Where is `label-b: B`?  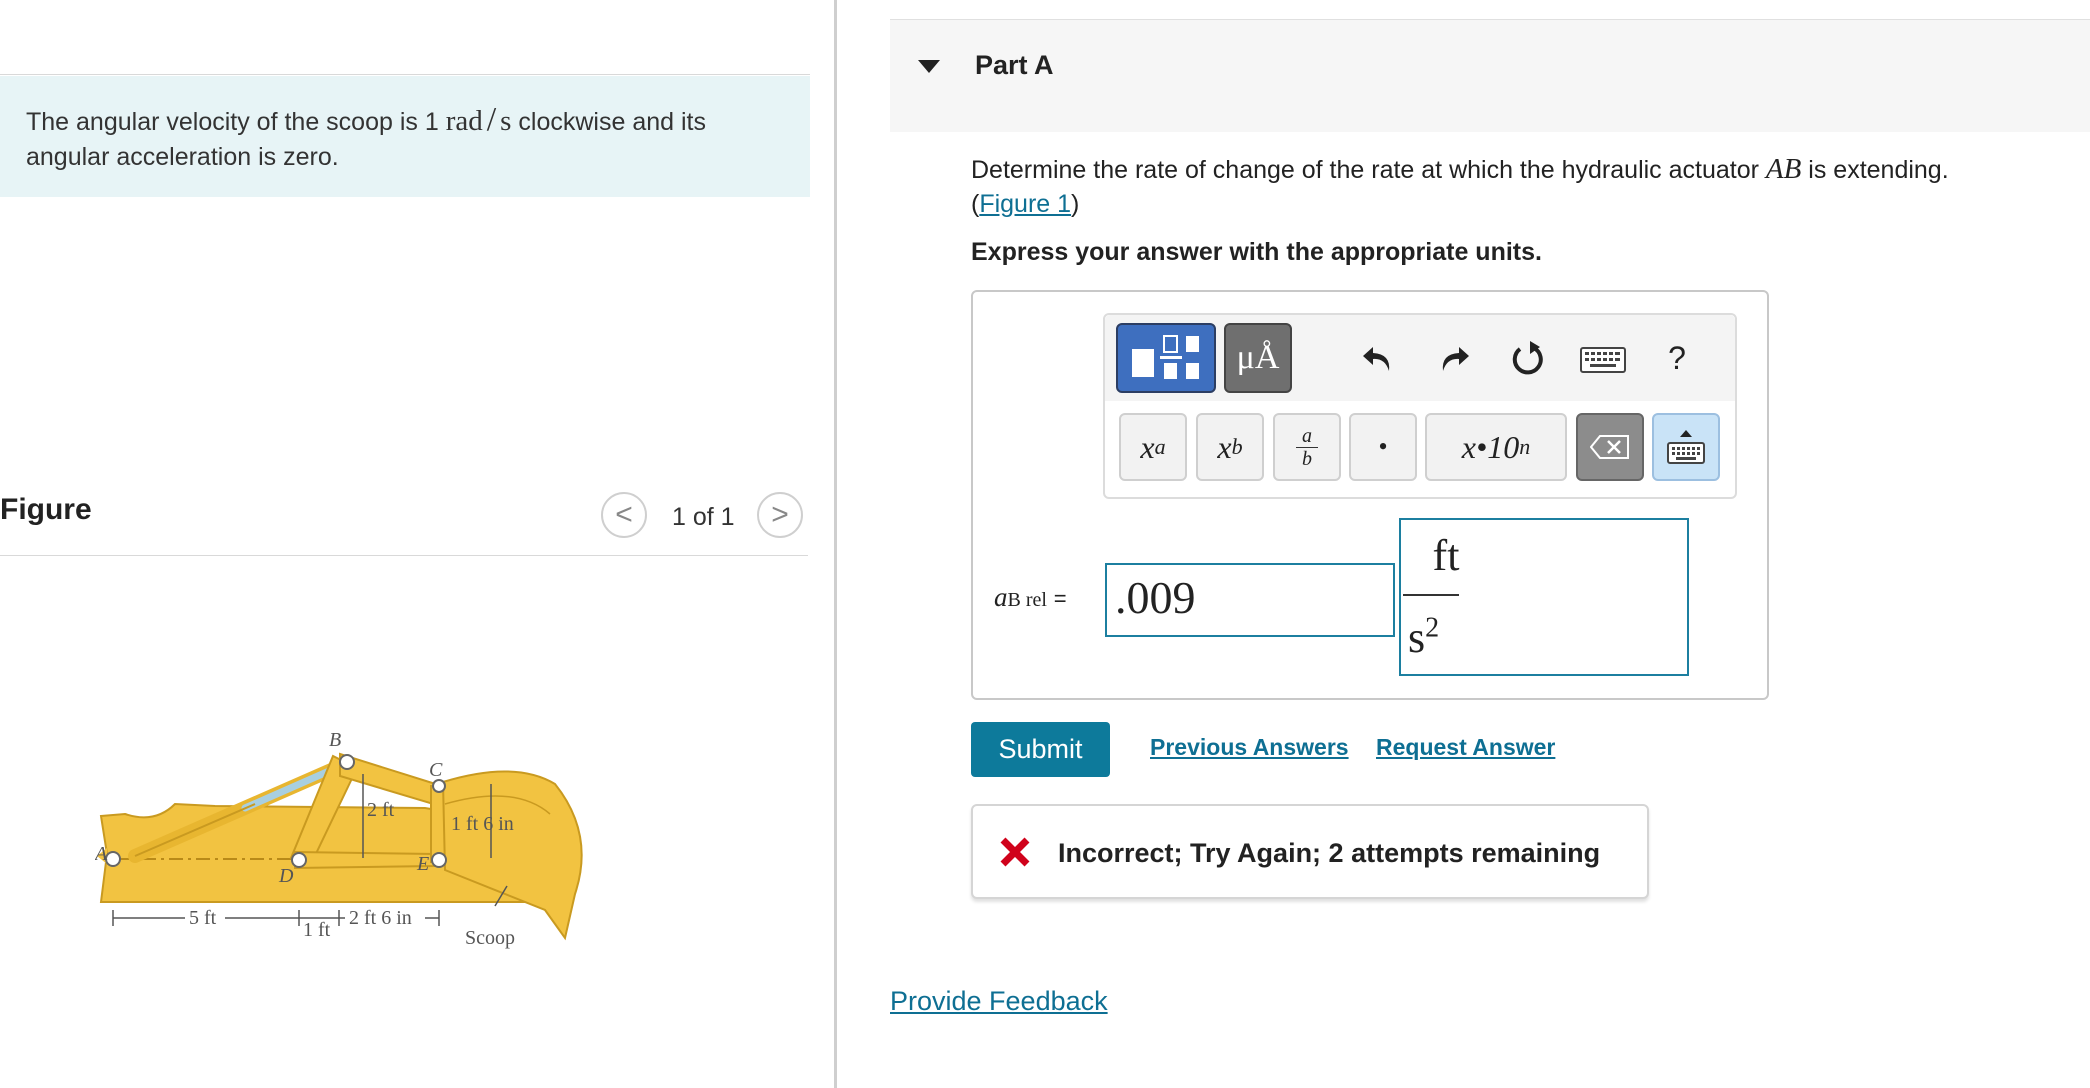 label-b: B is located at coordinates (335, 740).